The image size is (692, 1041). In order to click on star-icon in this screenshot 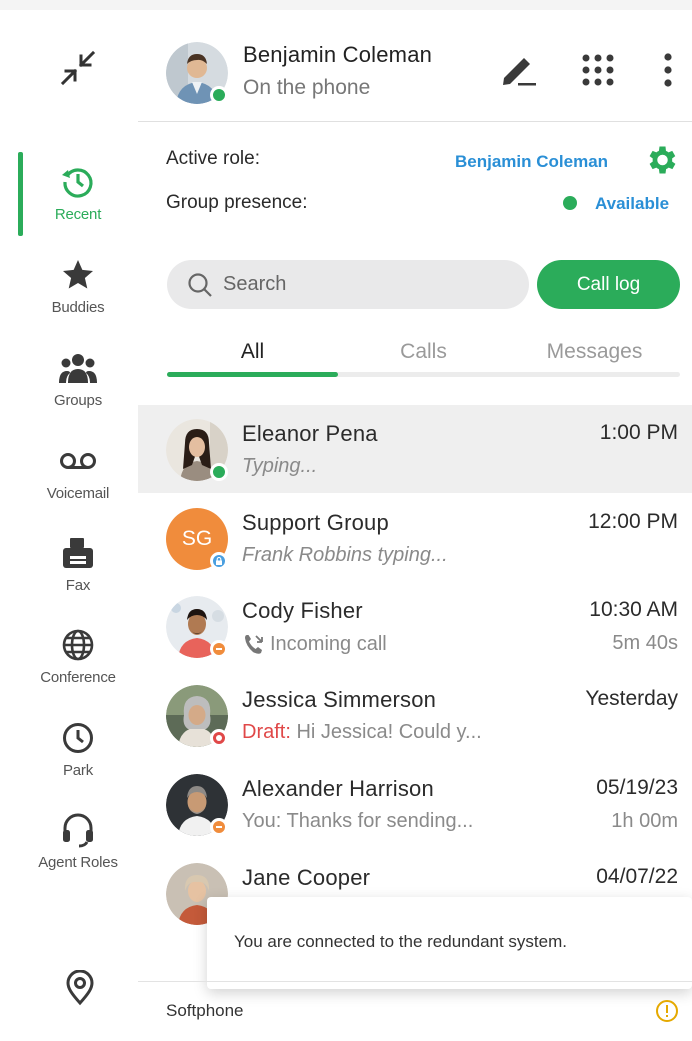, I will do `click(78, 275)`.